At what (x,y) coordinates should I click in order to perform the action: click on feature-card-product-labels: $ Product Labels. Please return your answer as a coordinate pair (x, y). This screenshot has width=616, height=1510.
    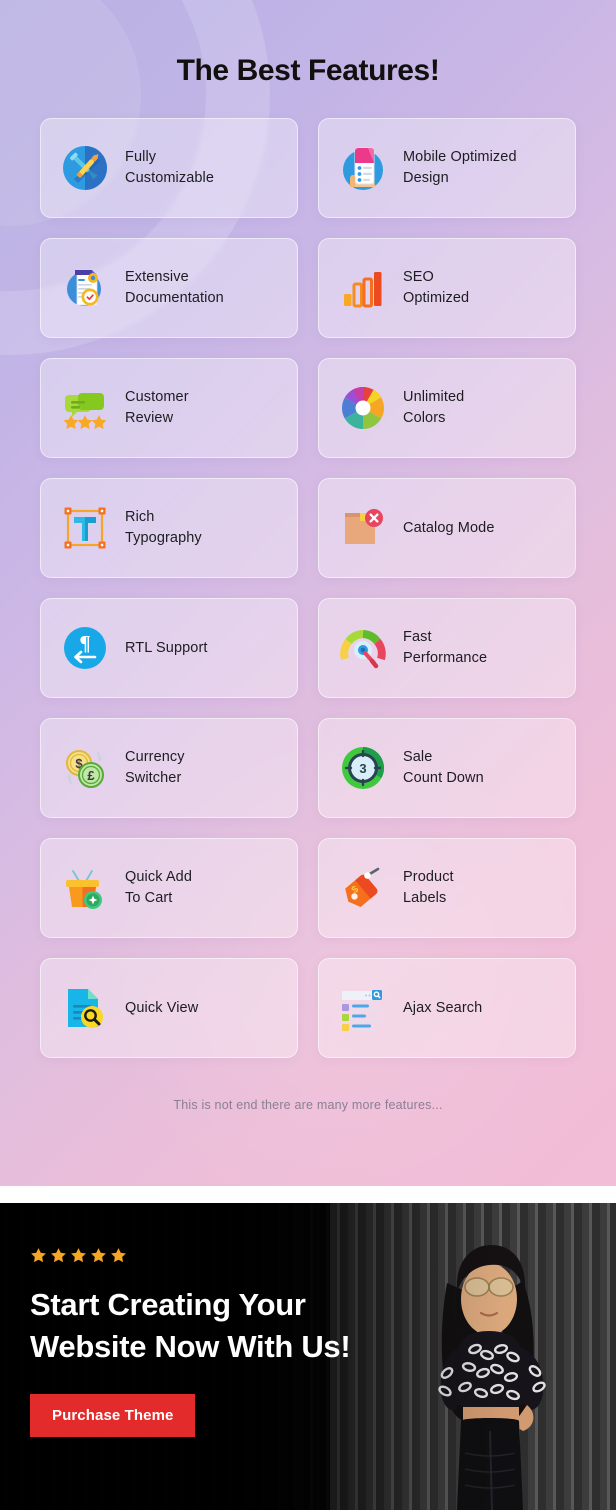
    Looking at the image, I should click on (447, 888).